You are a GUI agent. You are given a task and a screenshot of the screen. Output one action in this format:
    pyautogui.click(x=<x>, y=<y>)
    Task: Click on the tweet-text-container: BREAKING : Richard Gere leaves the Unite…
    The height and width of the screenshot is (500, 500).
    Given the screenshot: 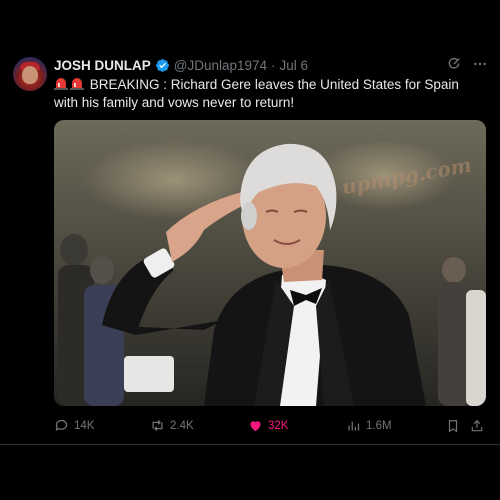 What is the action you would take?
    pyautogui.click(x=270, y=94)
    